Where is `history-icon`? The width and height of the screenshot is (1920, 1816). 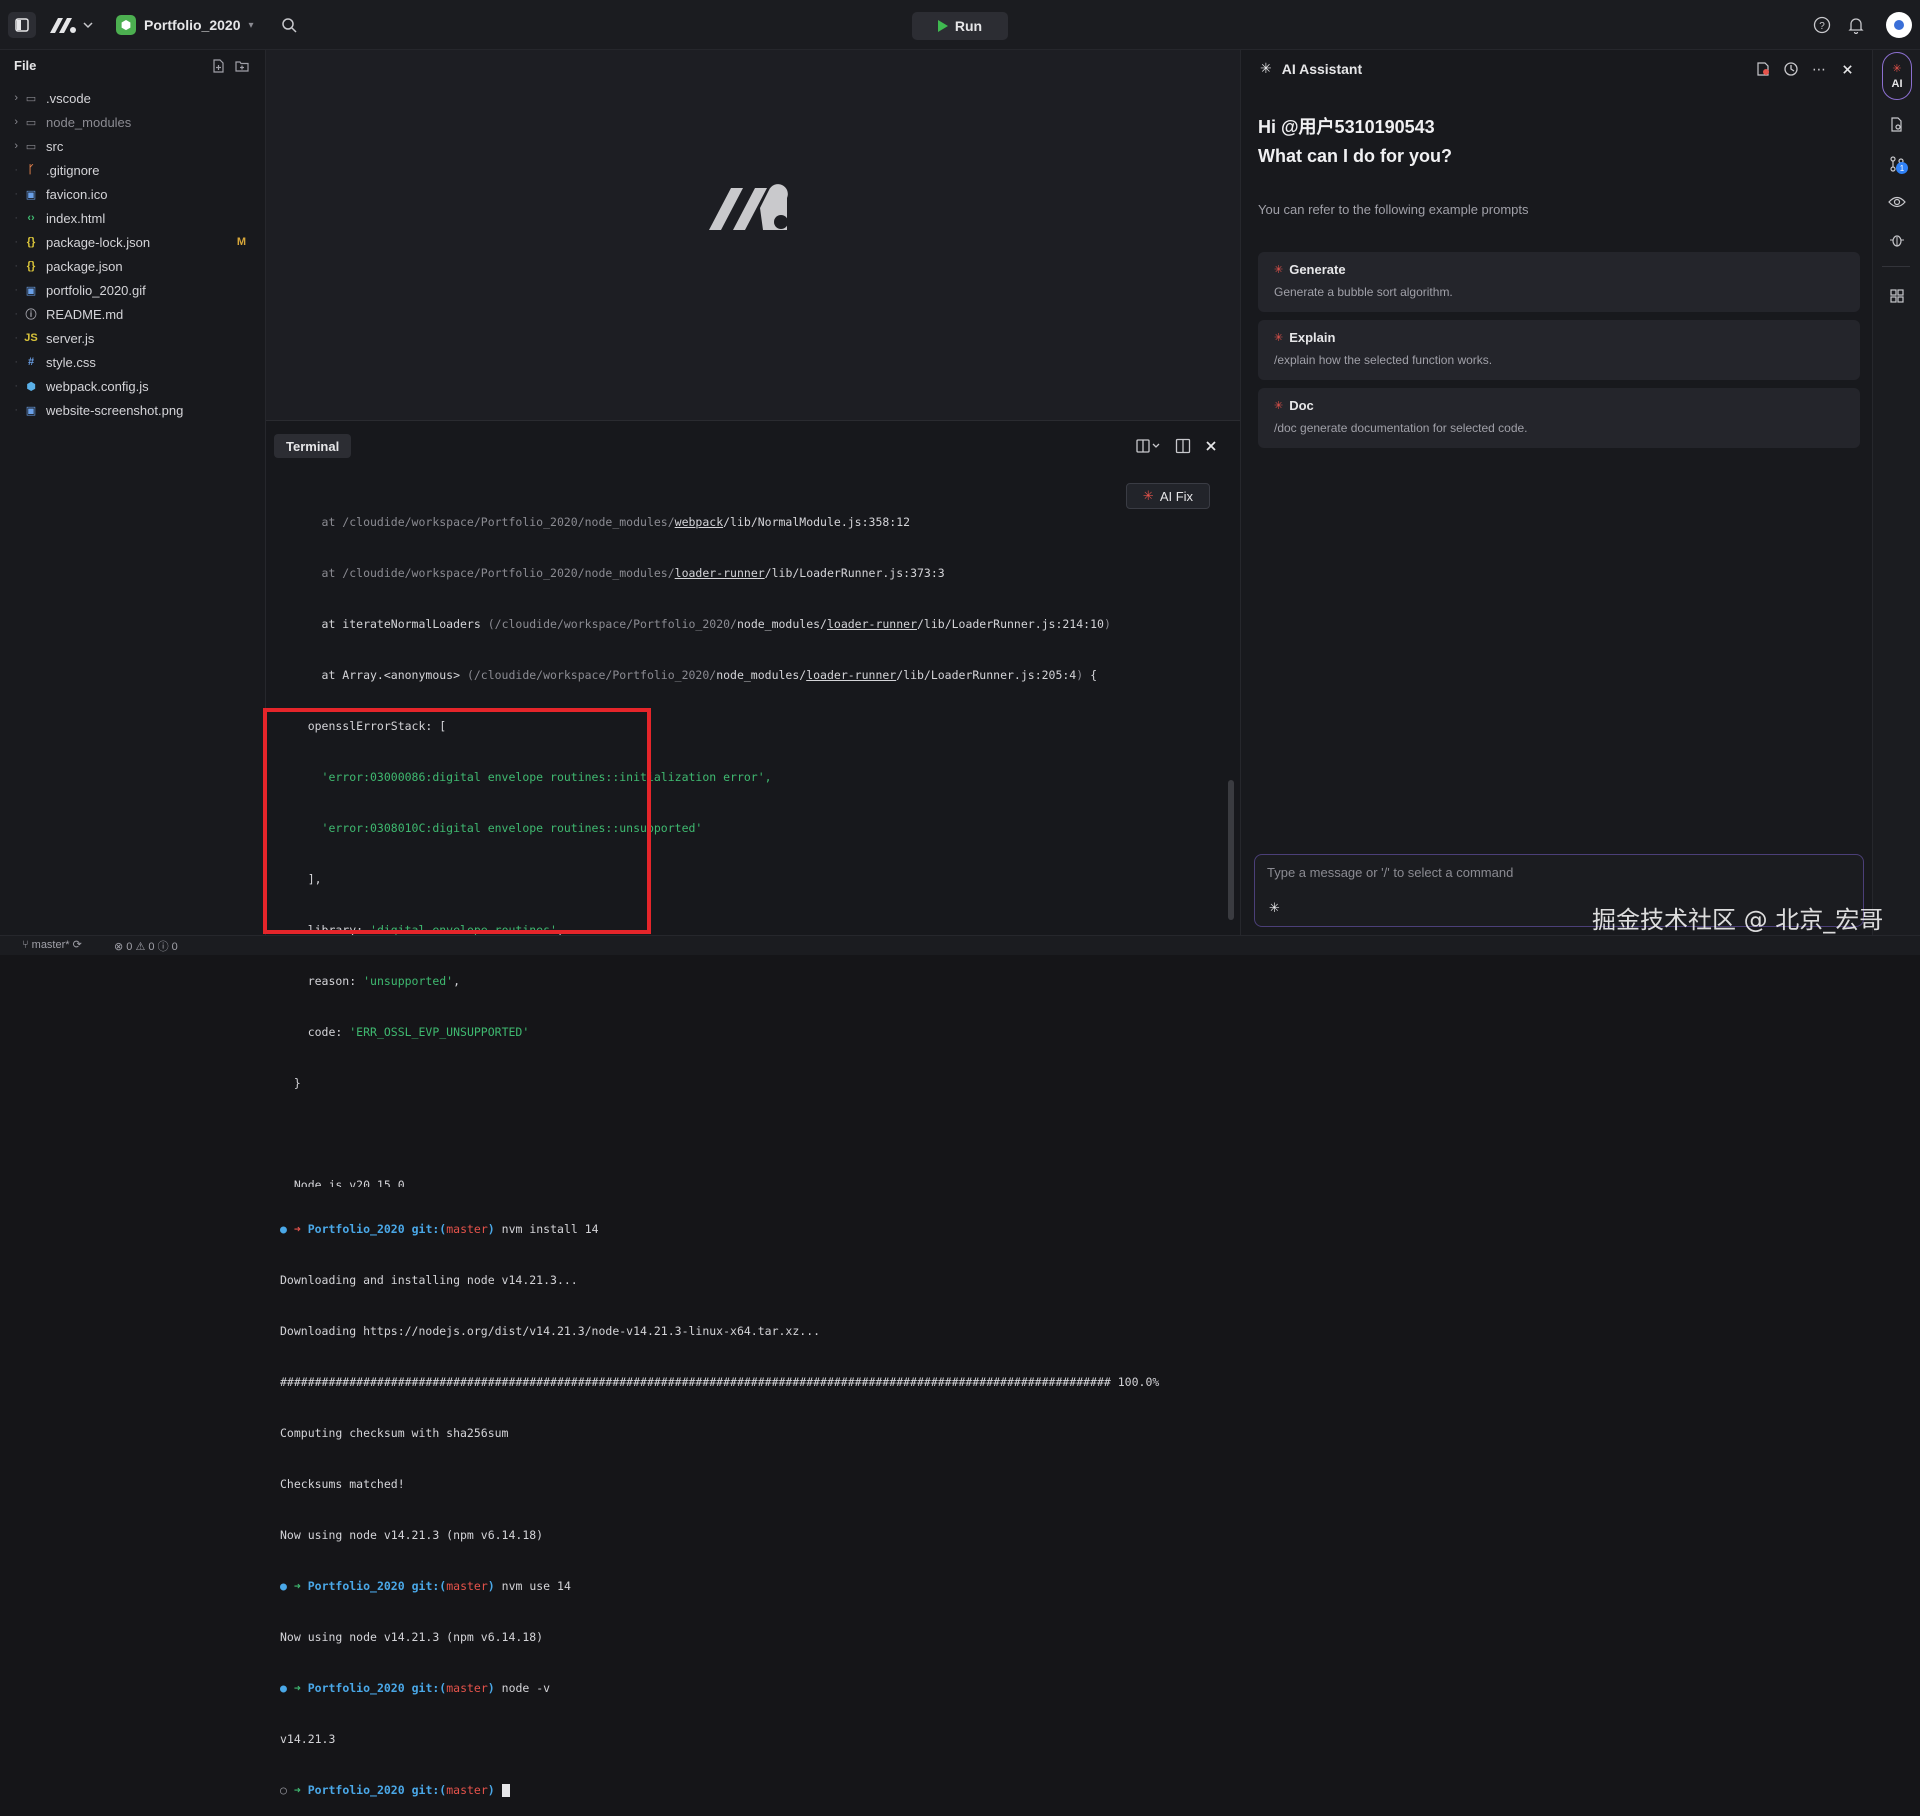
history-icon is located at coordinates (1791, 69).